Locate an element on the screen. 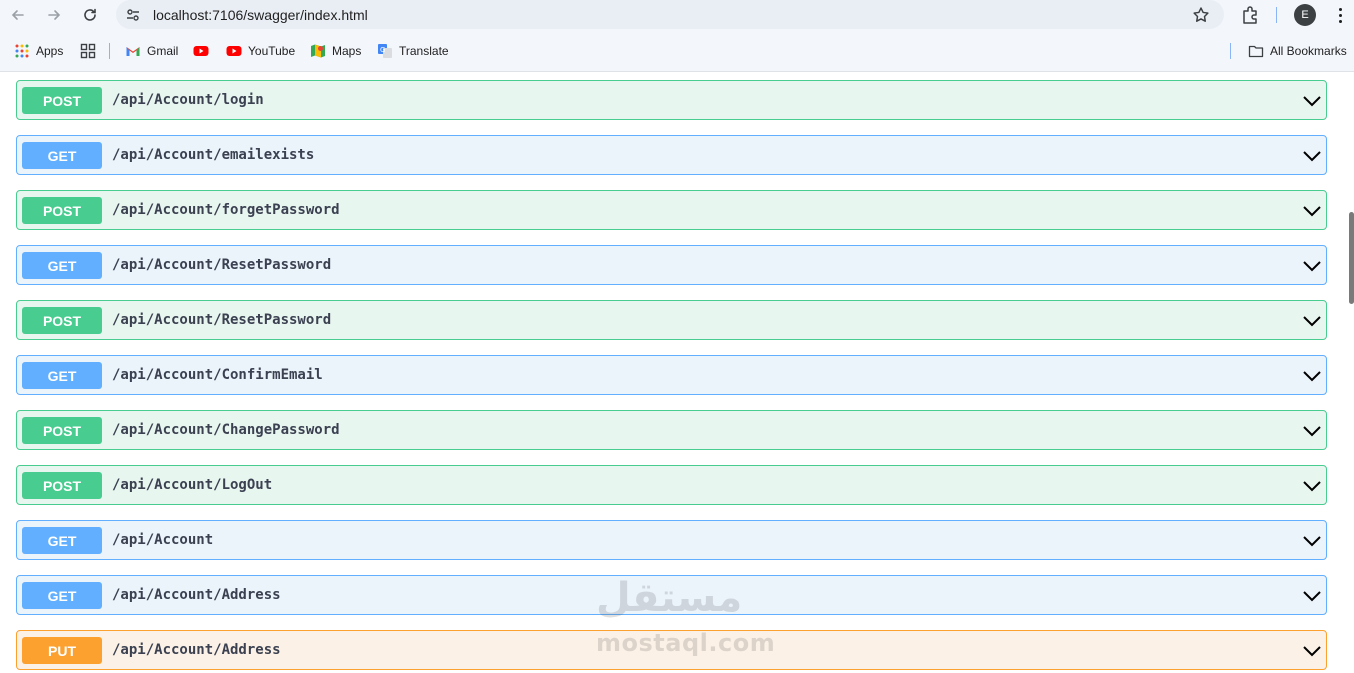  reload-icon is located at coordinates (90, 14).